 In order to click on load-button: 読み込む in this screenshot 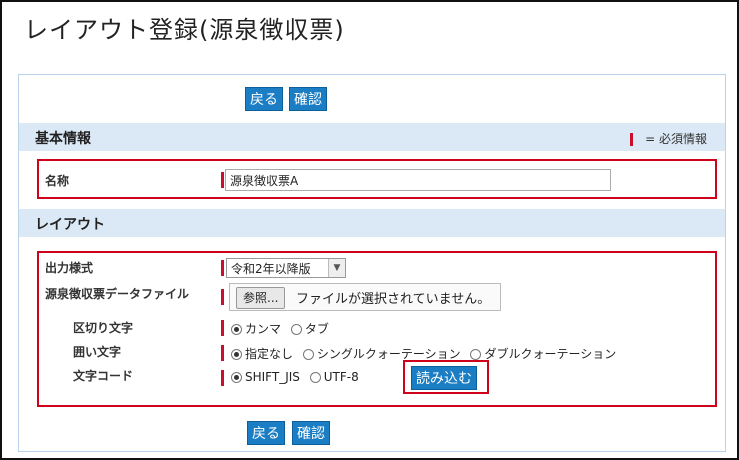, I will do `click(444, 378)`.